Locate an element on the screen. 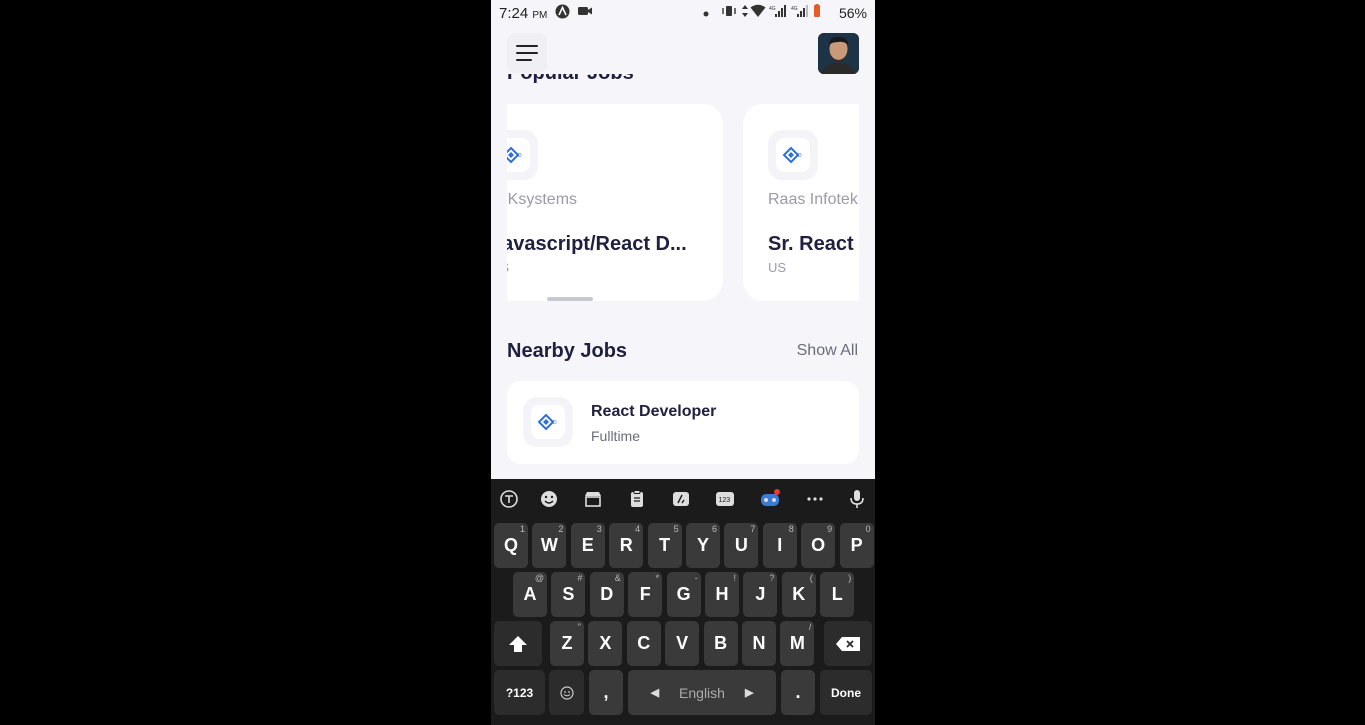 The height and width of the screenshot is (725, 1365). shift-icon is located at coordinates (518, 643).